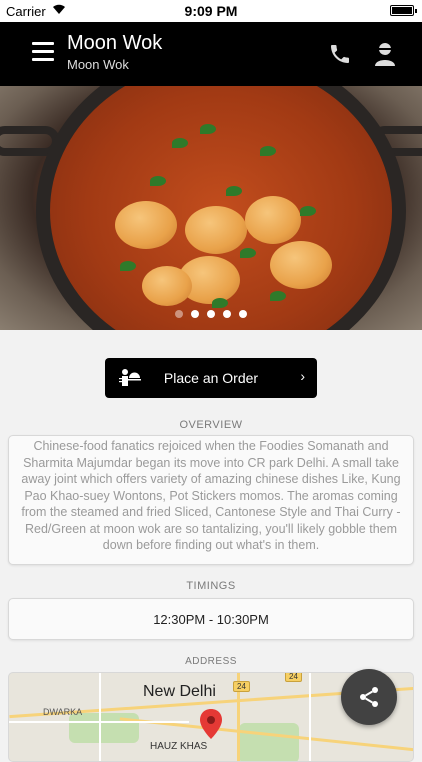  Describe the element at coordinates (403, 10) in the screenshot. I see `battery-icon` at that location.